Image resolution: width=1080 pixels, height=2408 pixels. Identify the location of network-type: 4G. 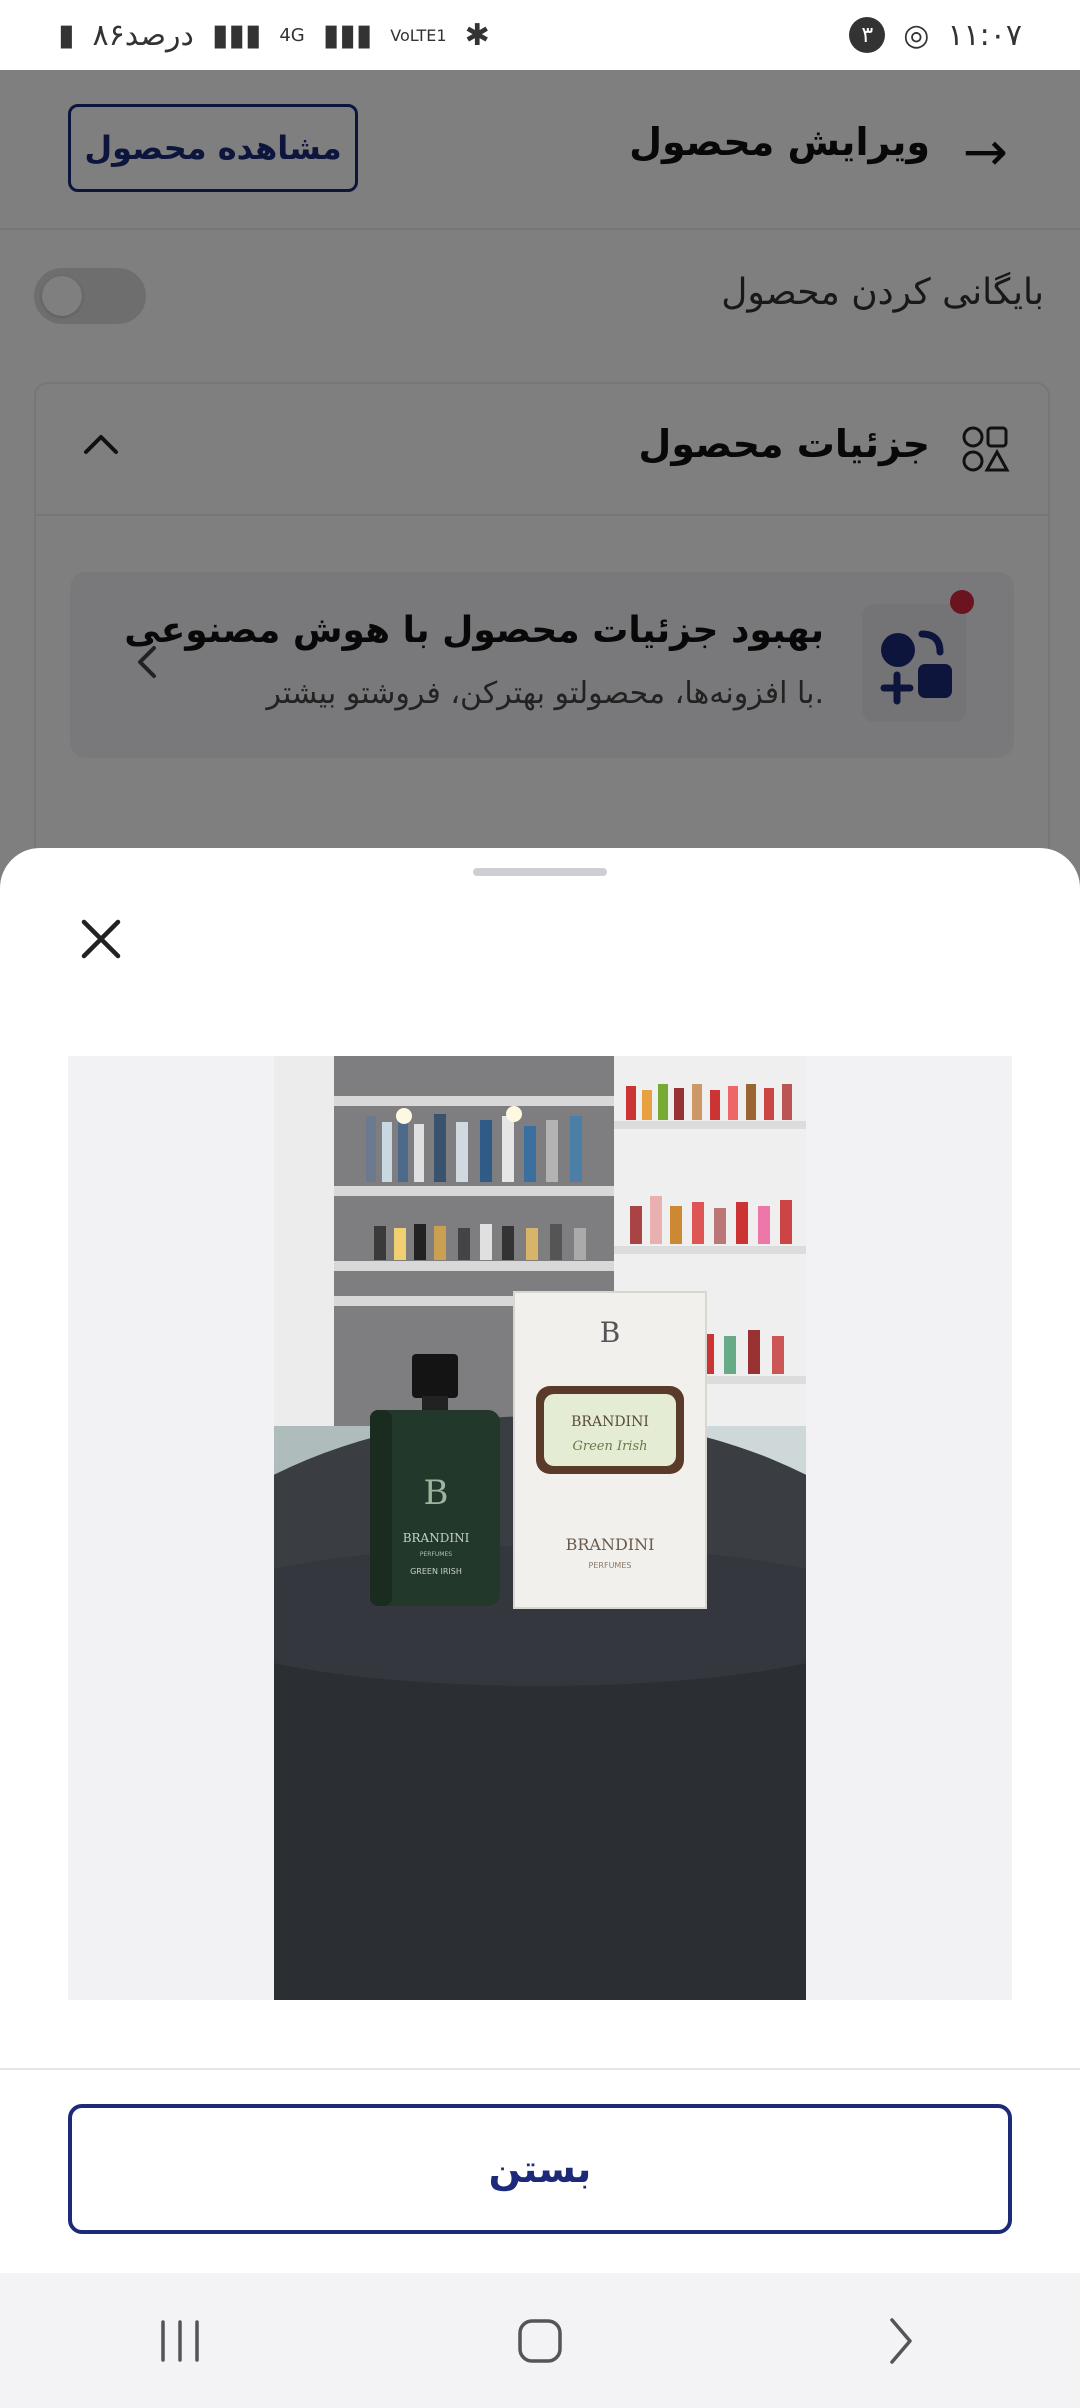
(292, 35).